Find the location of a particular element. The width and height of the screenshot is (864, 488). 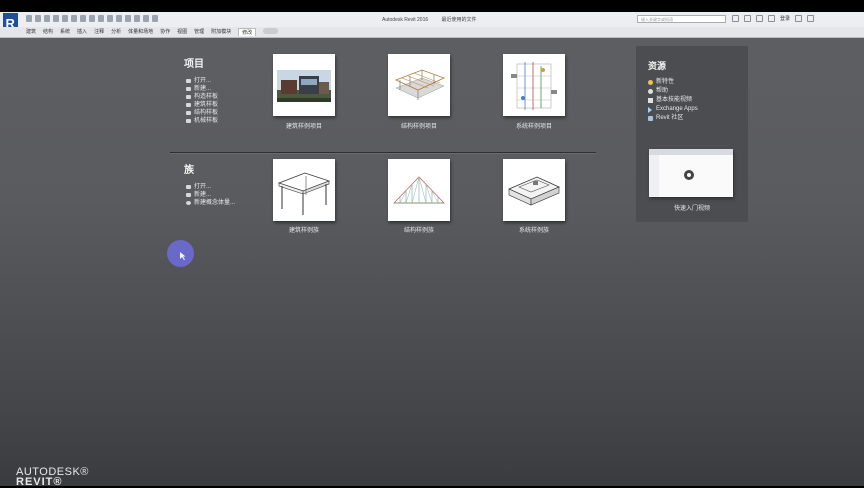

help-link: 帮助 is located at coordinates (673, 91).